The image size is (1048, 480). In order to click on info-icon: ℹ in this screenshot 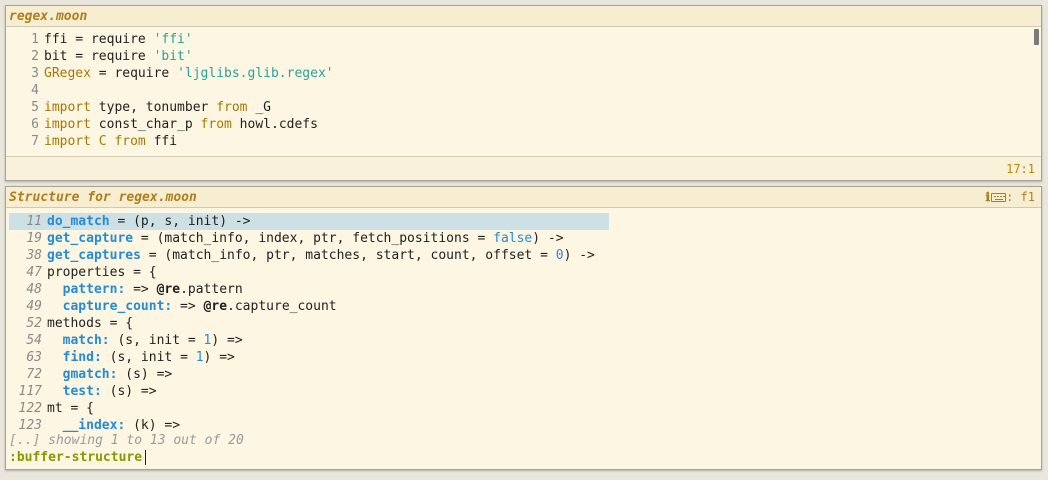, I will do `click(988, 197)`.